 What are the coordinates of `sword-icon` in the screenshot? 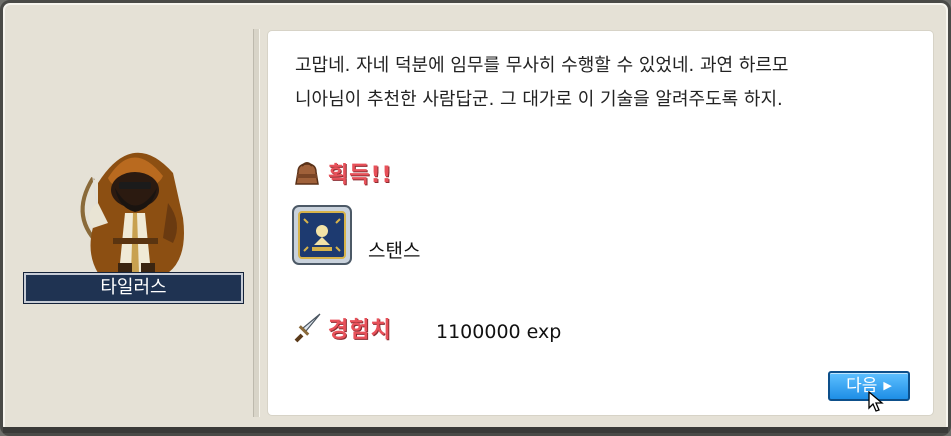 It's located at (307, 328).